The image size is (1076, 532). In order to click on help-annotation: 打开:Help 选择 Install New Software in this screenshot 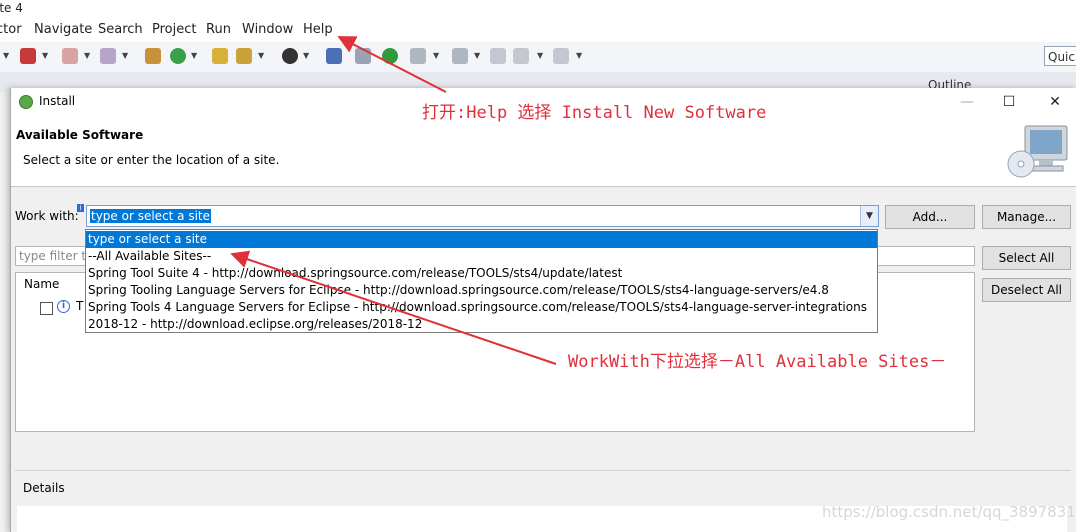, I will do `click(594, 113)`.